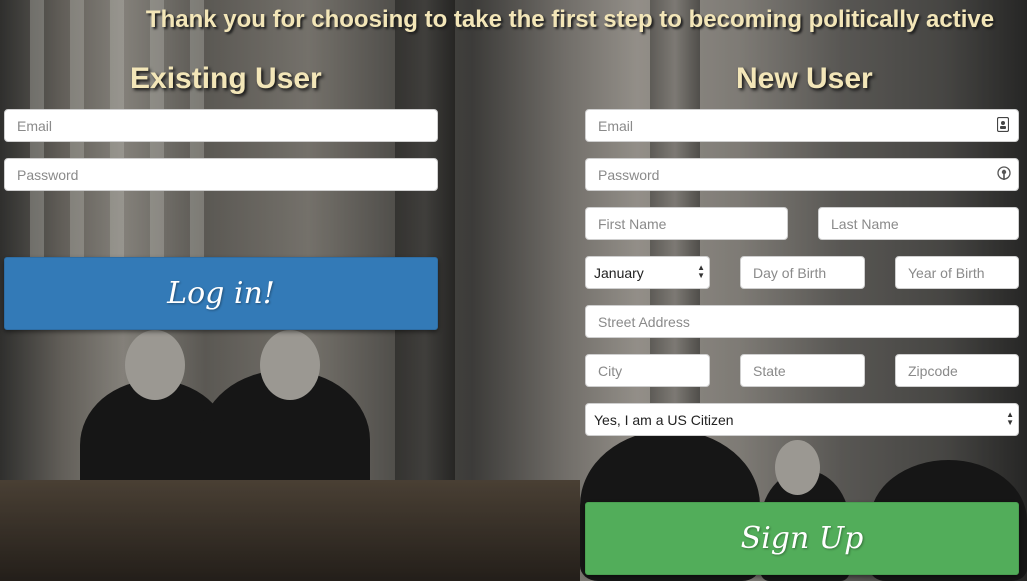 The height and width of the screenshot is (581, 1027). I want to click on existing-user-title: Existing User, so click(226, 78).